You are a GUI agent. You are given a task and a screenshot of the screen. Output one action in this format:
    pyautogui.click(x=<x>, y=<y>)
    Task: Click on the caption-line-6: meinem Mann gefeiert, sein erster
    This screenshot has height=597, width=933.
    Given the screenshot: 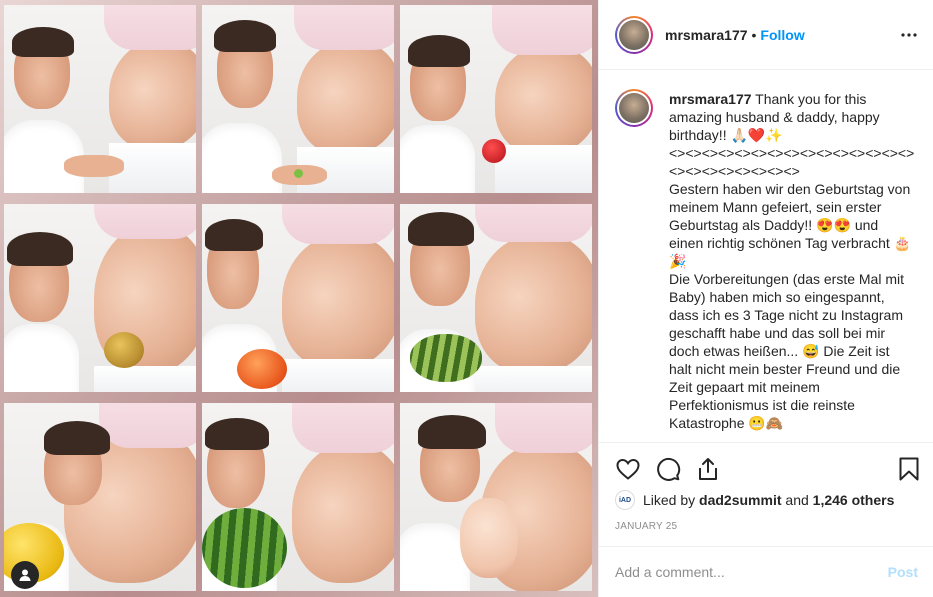 What is the action you would take?
    pyautogui.click(x=775, y=207)
    